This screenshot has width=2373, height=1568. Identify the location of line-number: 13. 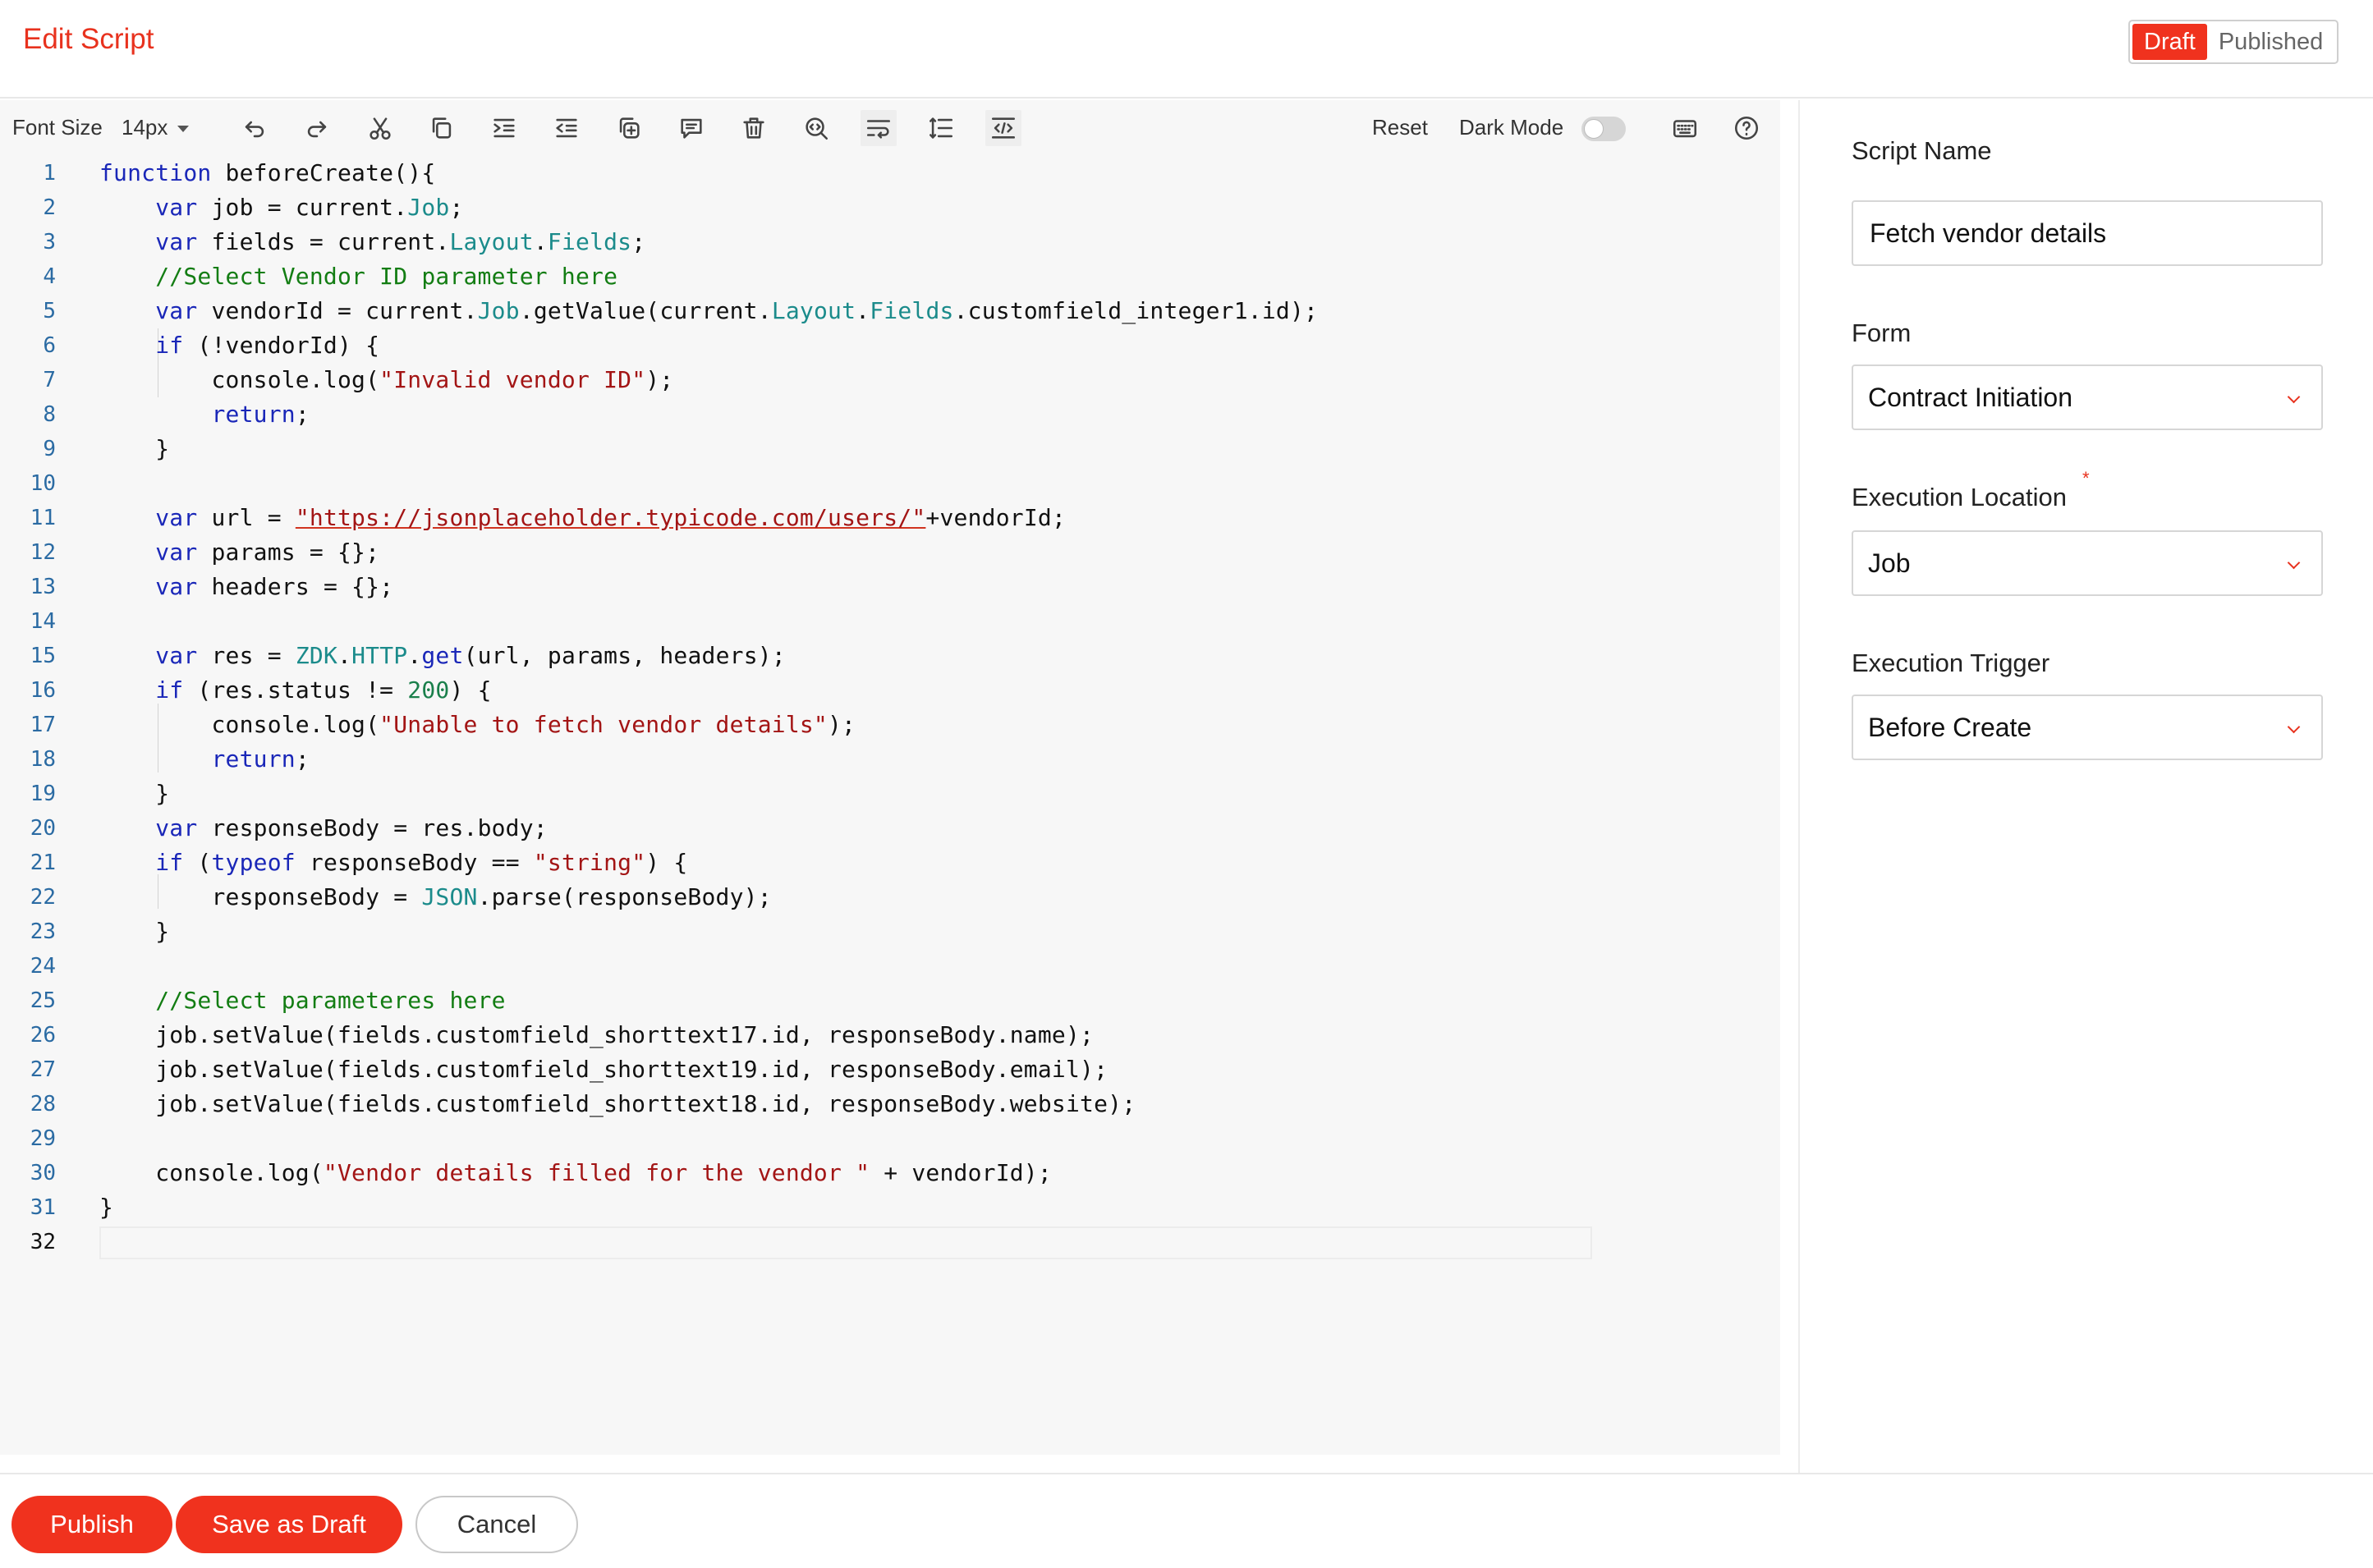
(43, 587).